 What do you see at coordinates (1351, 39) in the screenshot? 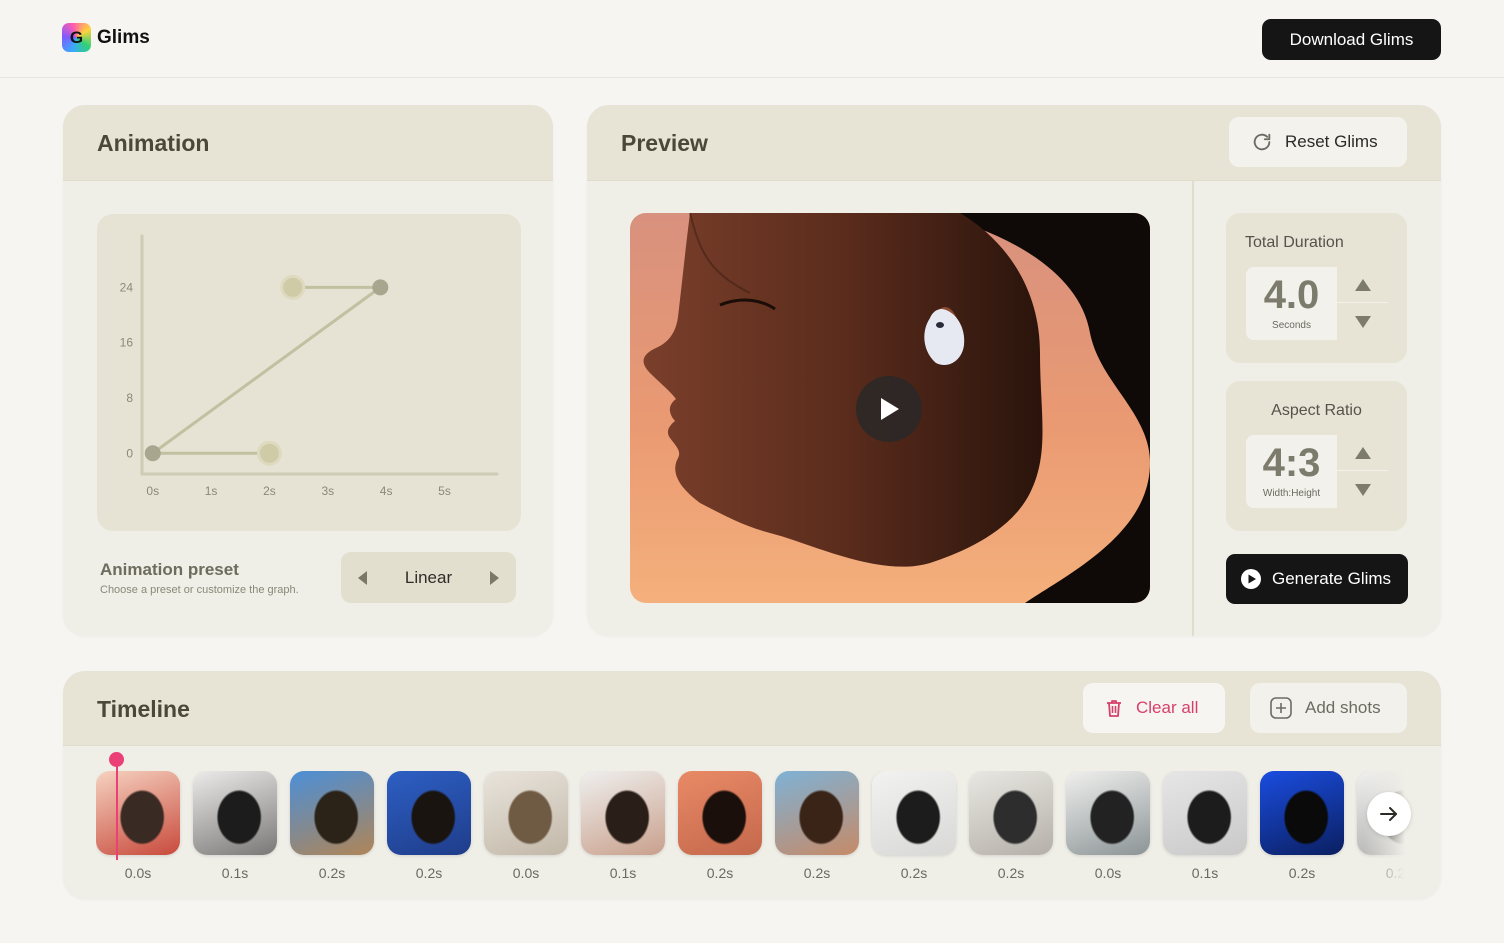
I see `download-glims-button: Download Glims` at bounding box center [1351, 39].